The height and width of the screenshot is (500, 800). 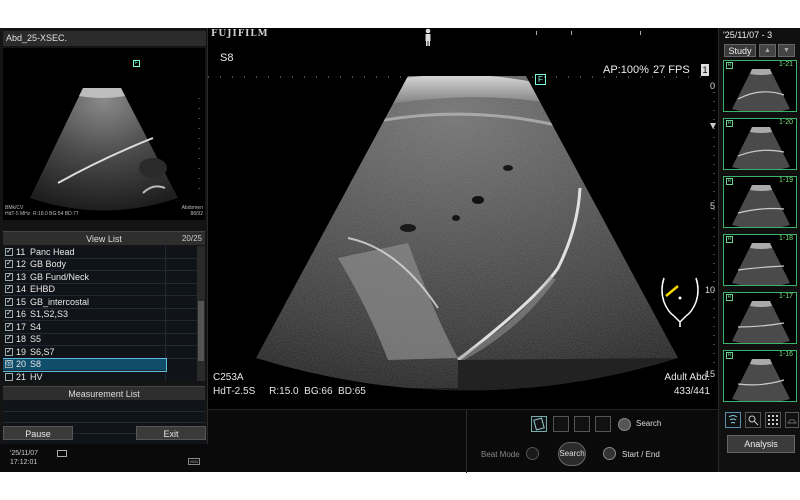 What do you see at coordinates (100, 290) in the screenshot?
I see `view-list-item: ✓ 14 EHBD` at bounding box center [100, 290].